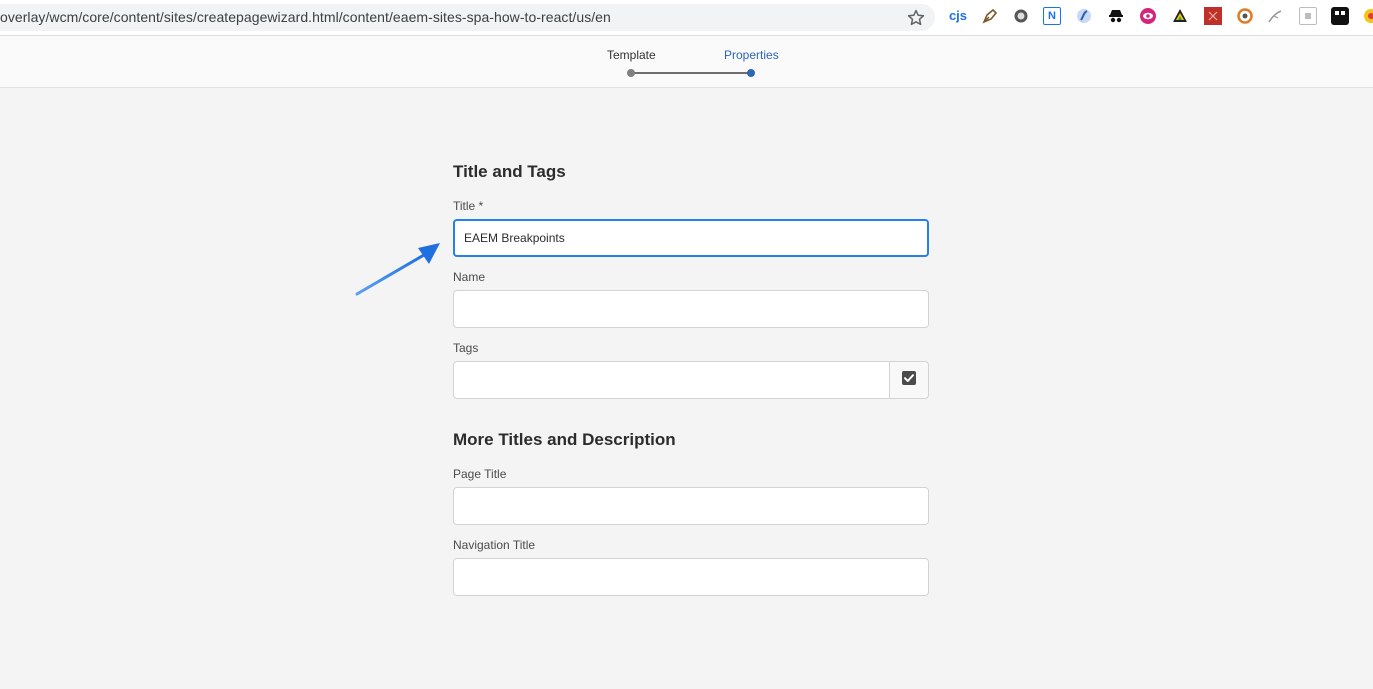  I want to click on checkbox-icon, so click(909, 380).